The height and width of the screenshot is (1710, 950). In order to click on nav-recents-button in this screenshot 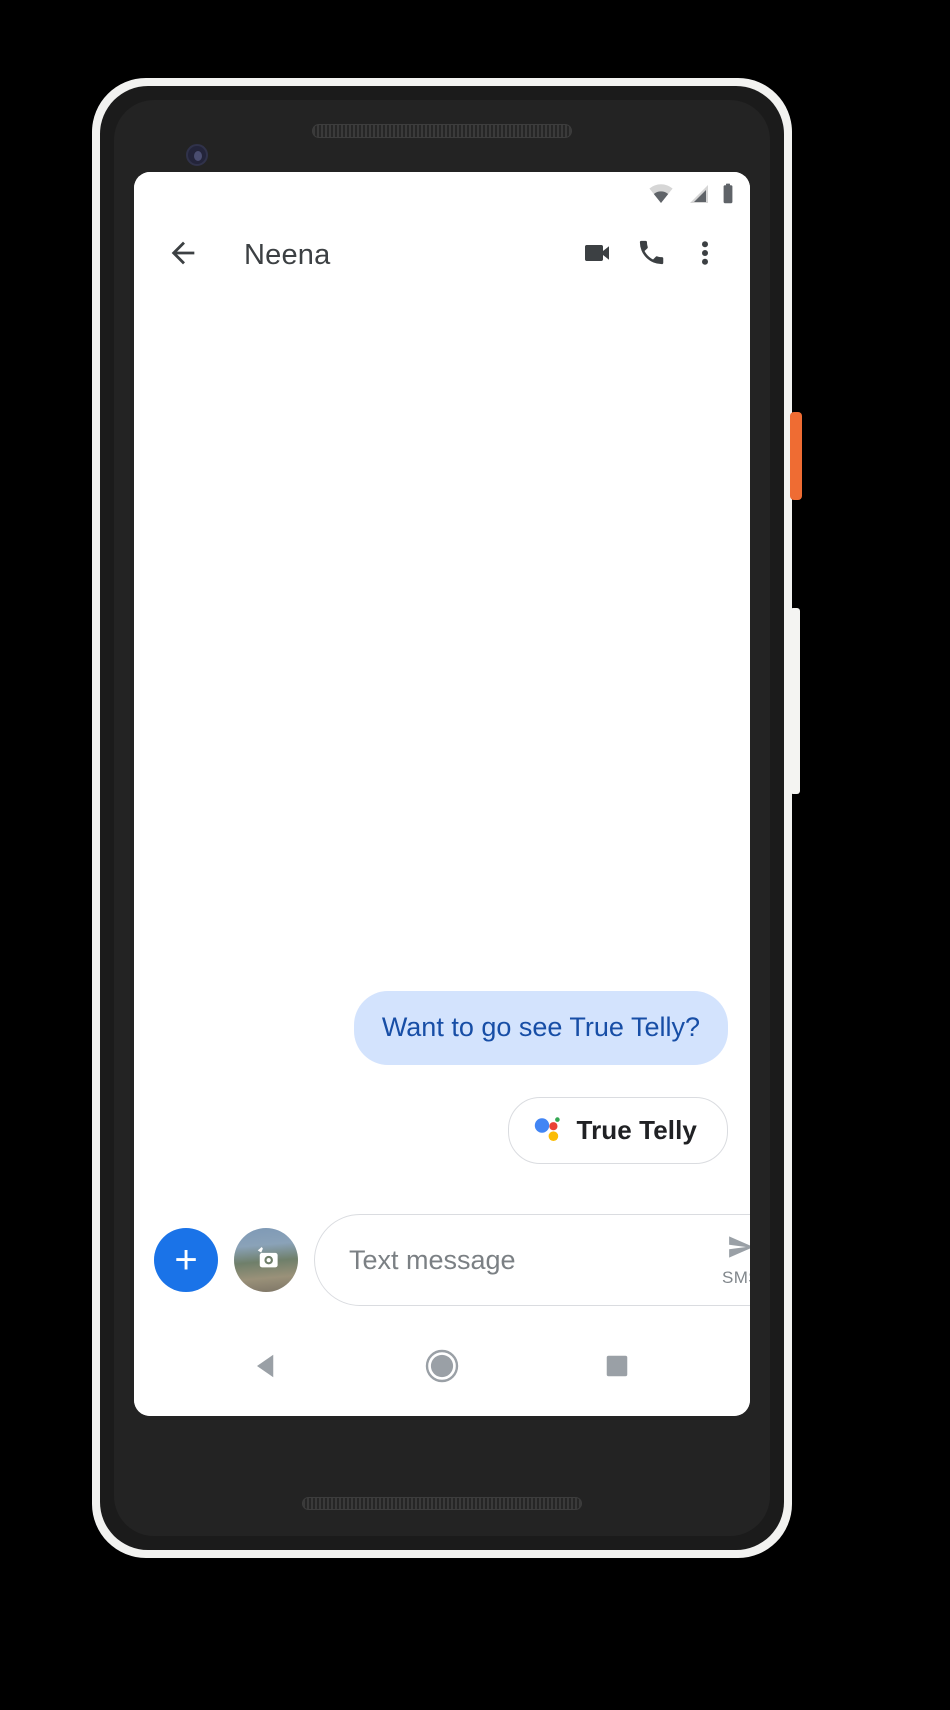, I will do `click(617, 1368)`.